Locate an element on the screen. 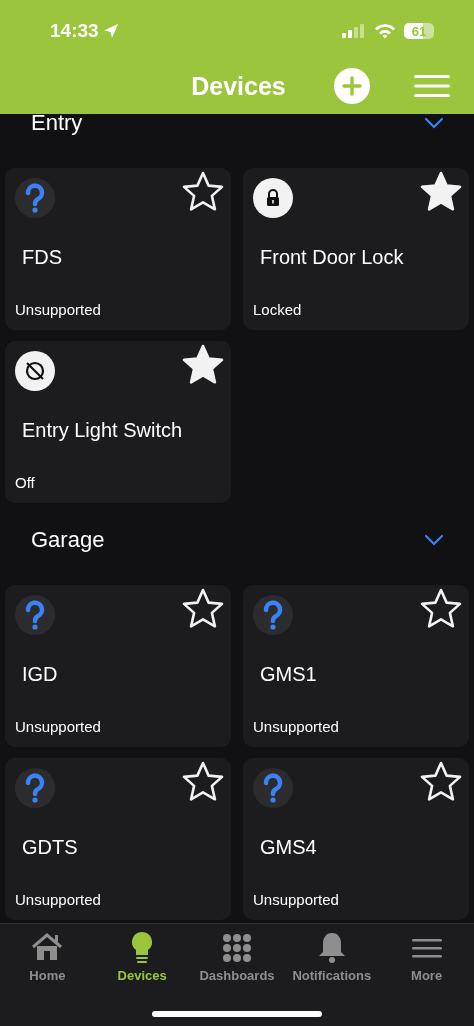  device-card: GMS4 Unsupported is located at coordinates (356, 839).